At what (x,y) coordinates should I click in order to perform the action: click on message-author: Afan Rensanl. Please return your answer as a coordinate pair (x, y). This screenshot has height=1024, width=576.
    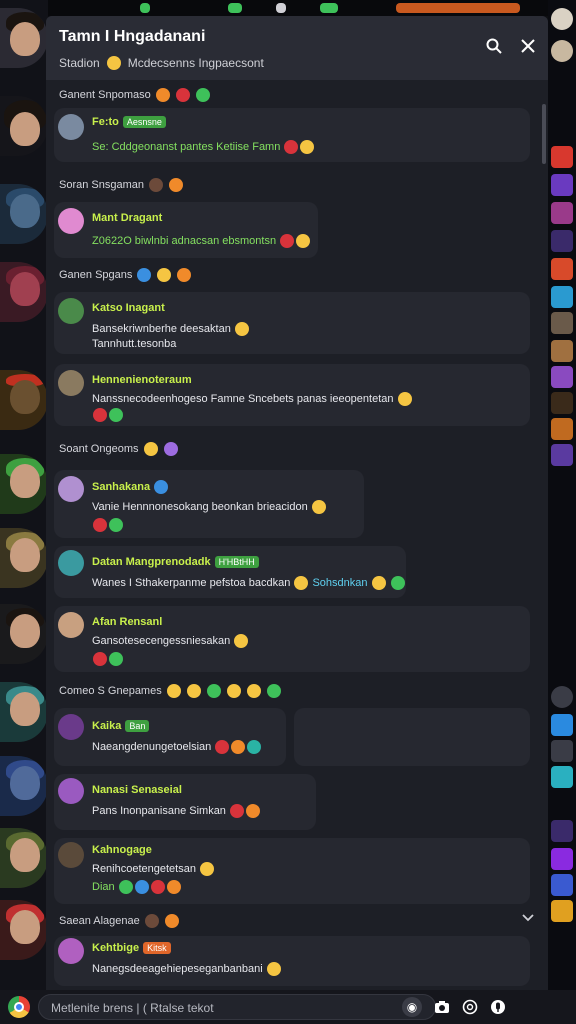
    Looking at the image, I should click on (127, 622).